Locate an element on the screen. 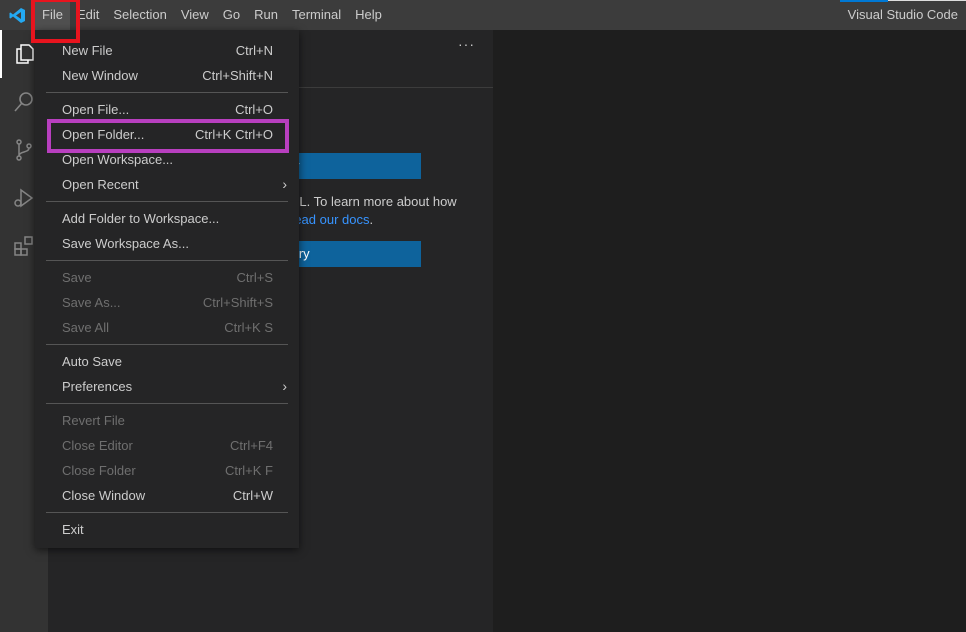  highlight-box-file is located at coordinates (55, 21).